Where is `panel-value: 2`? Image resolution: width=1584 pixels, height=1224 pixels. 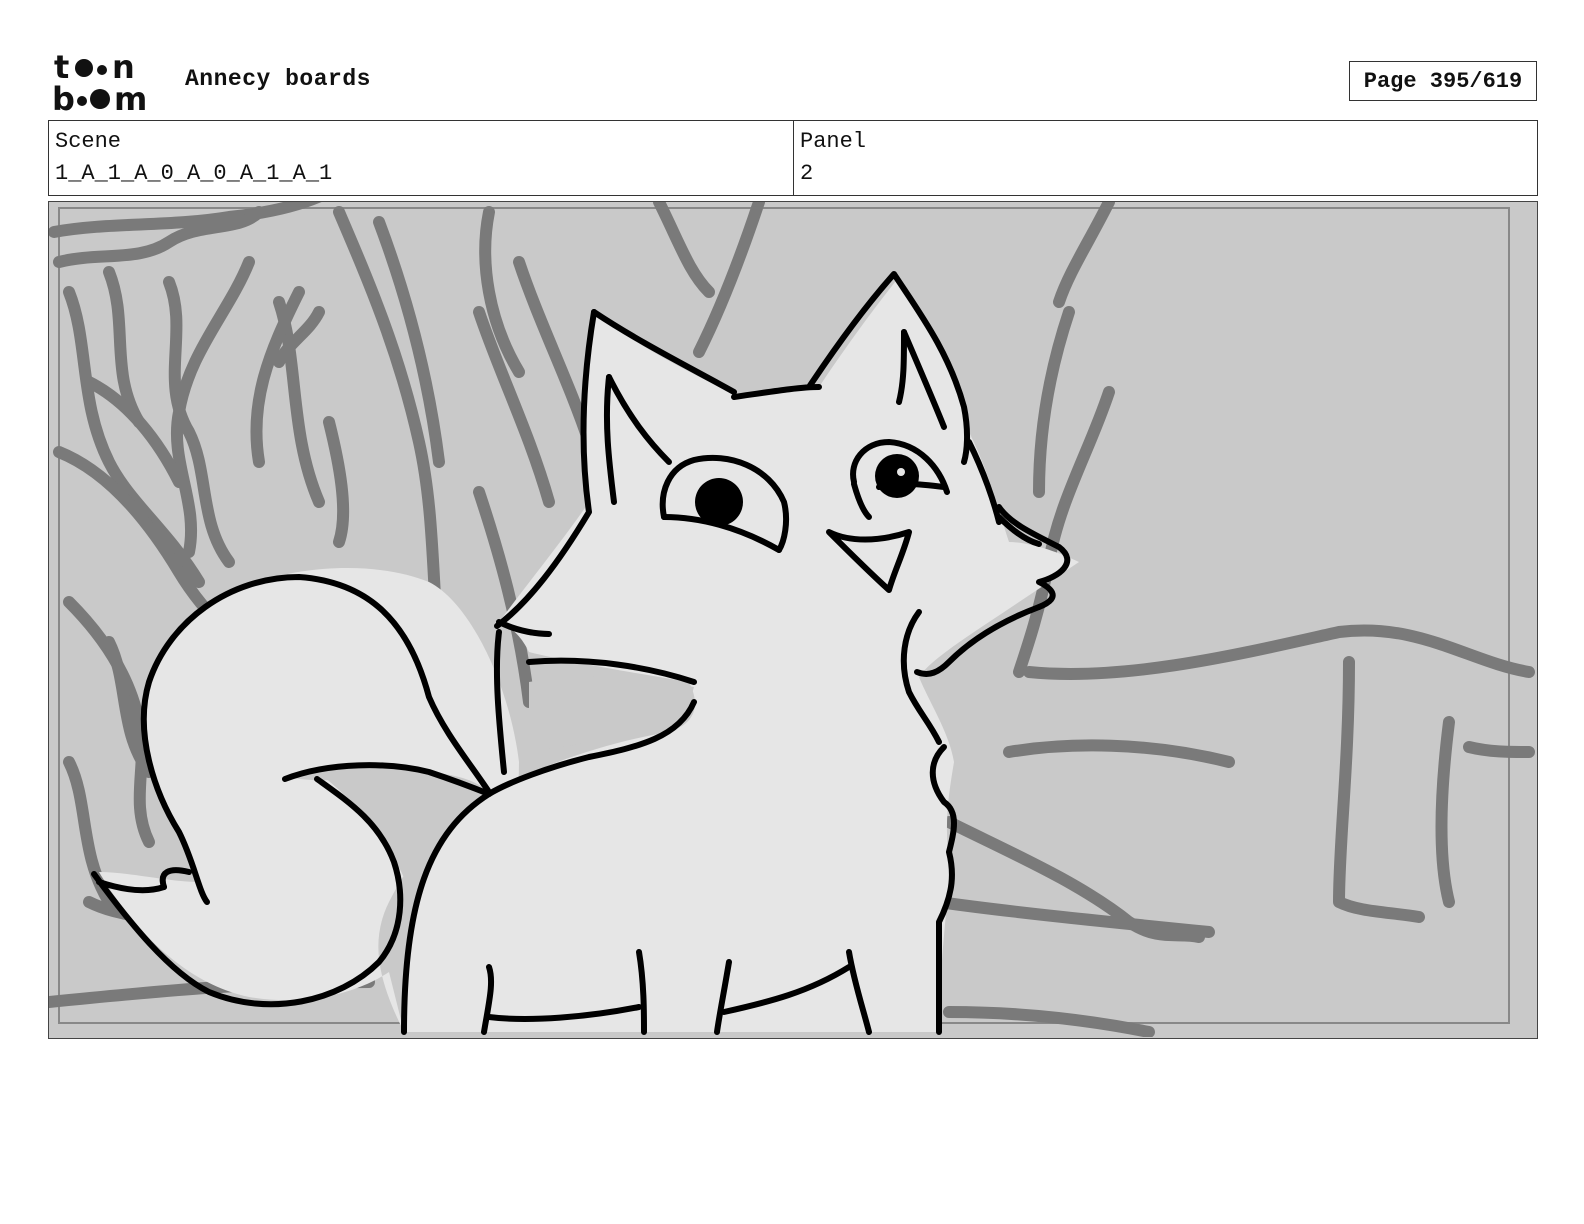 panel-value: 2 is located at coordinates (807, 173).